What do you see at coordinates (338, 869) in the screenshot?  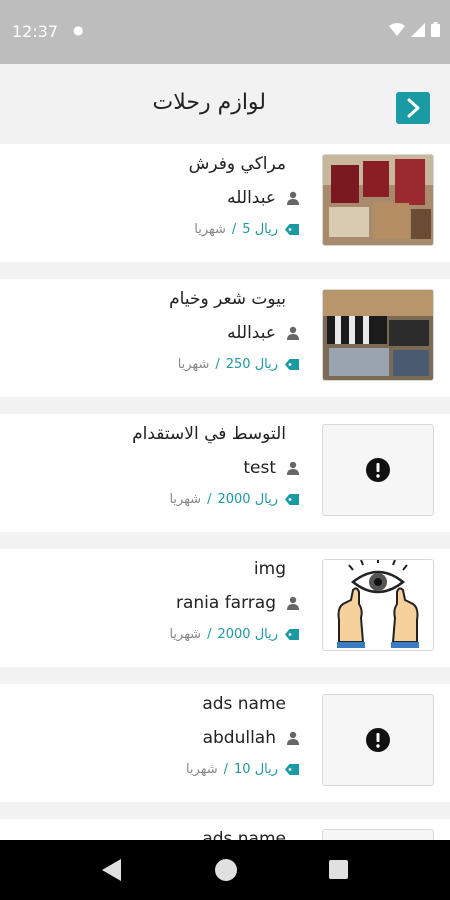 I see `nav-recents-icon` at bounding box center [338, 869].